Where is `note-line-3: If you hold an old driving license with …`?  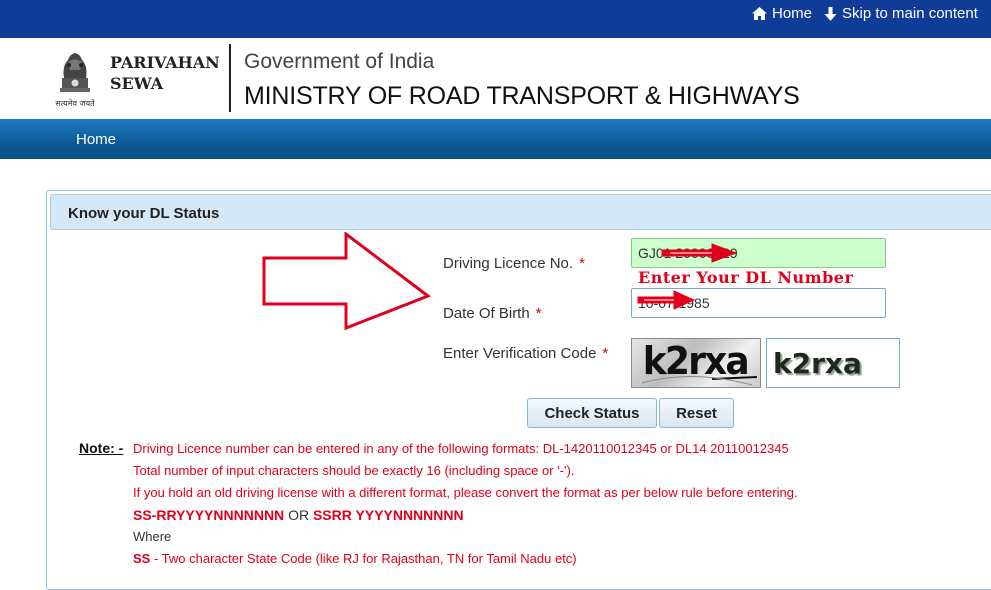
note-line-3: If you hold an old driving license with … is located at coordinates (465, 492).